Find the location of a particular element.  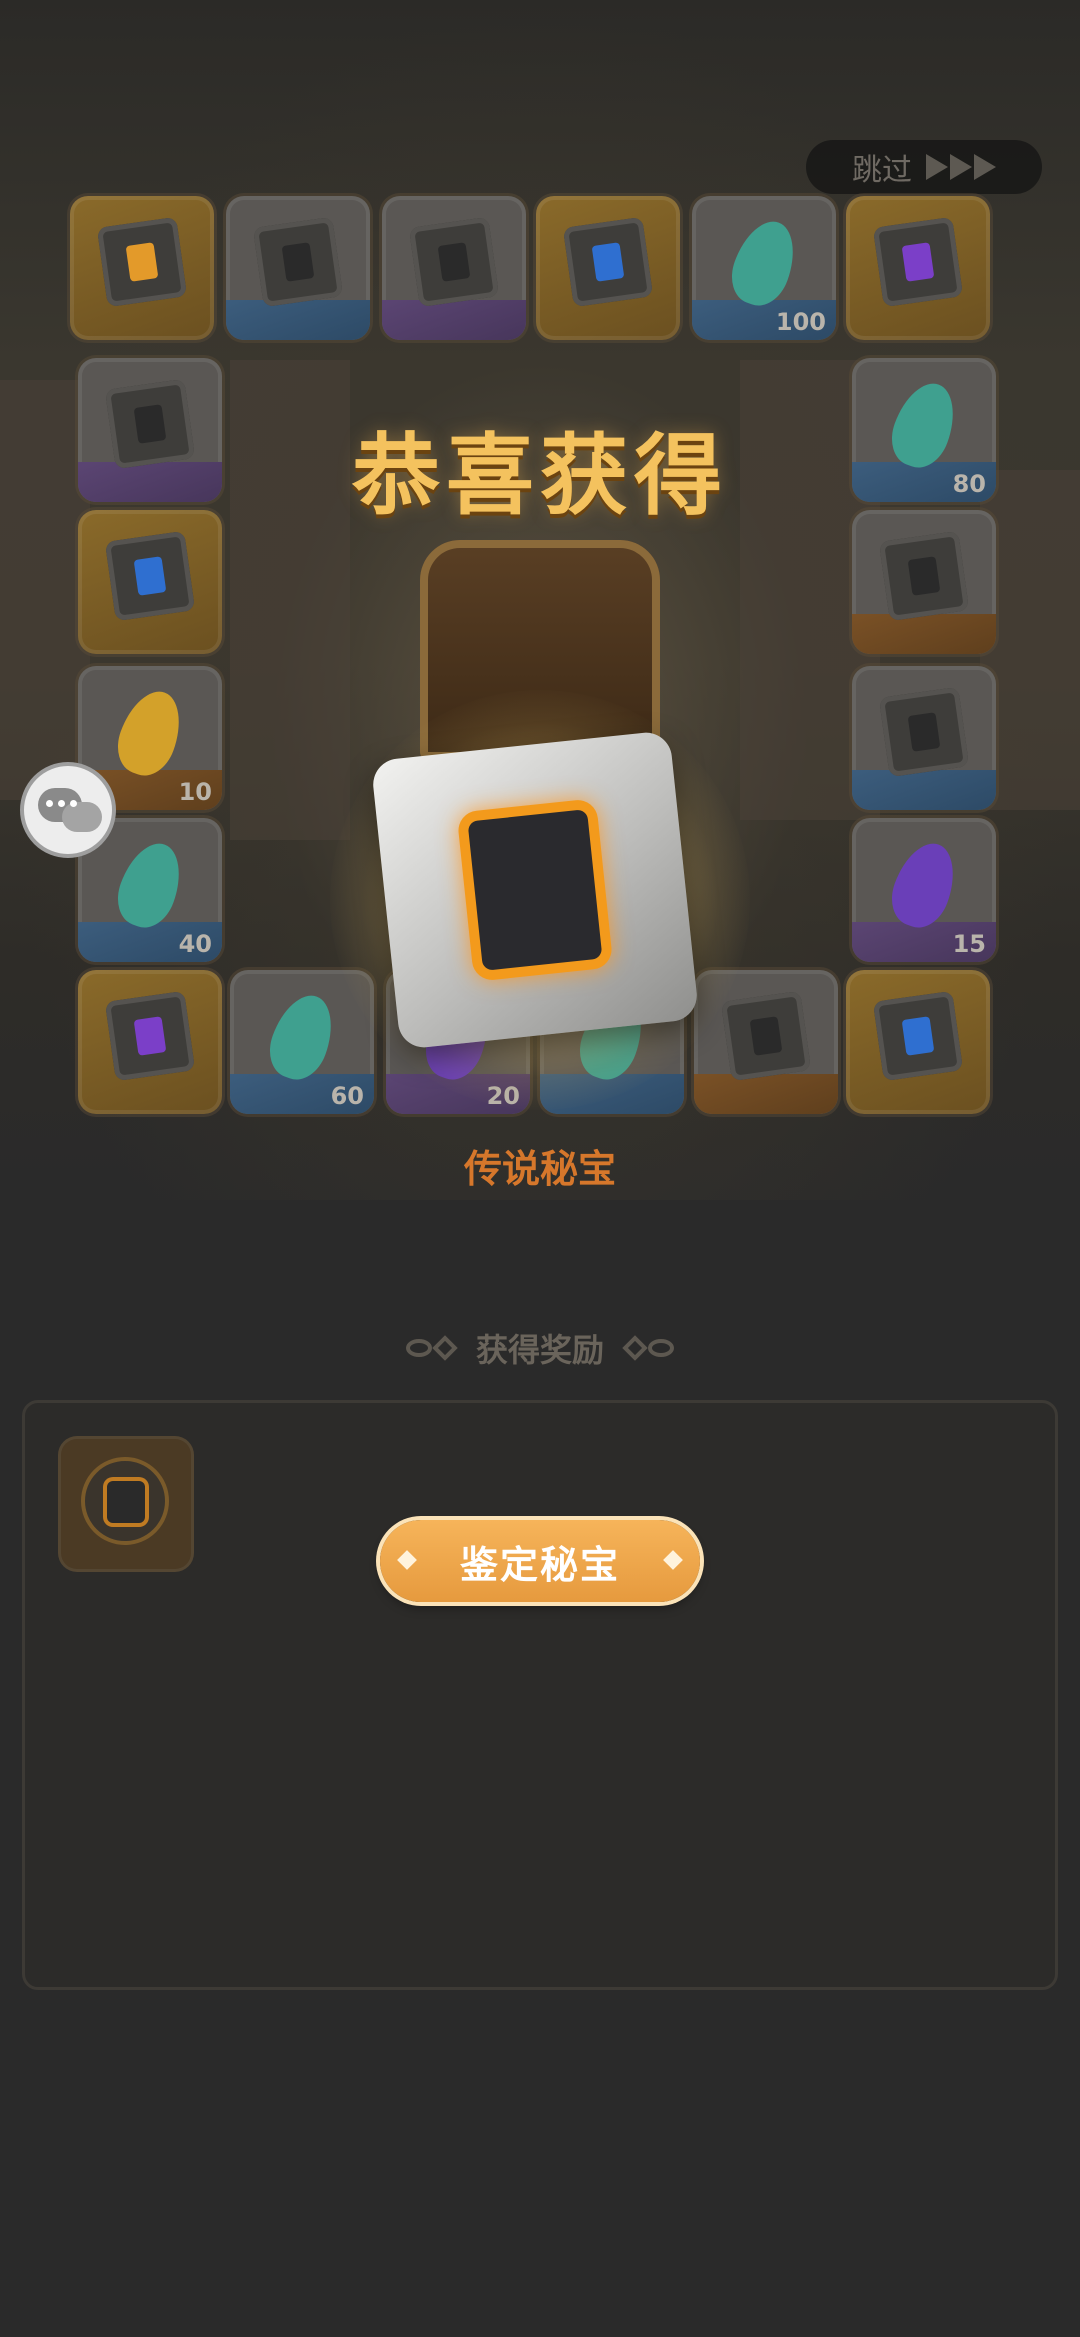

appraise-treasure-label: 鉴定秘宝 is located at coordinates (539, 1564).